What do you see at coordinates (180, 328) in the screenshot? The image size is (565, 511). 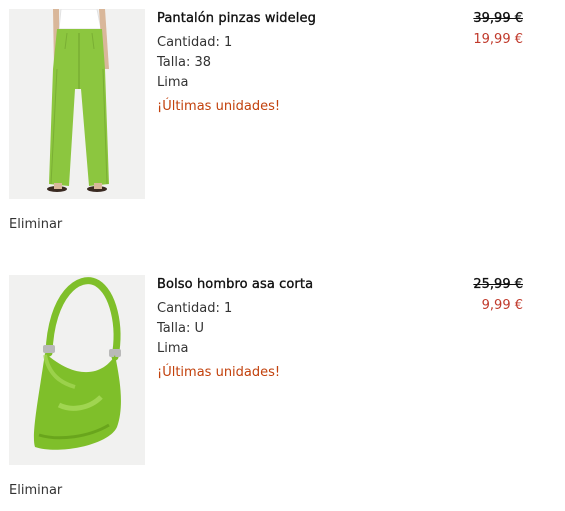 I see `product-size: Talla: U` at bounding box center [180, 328].